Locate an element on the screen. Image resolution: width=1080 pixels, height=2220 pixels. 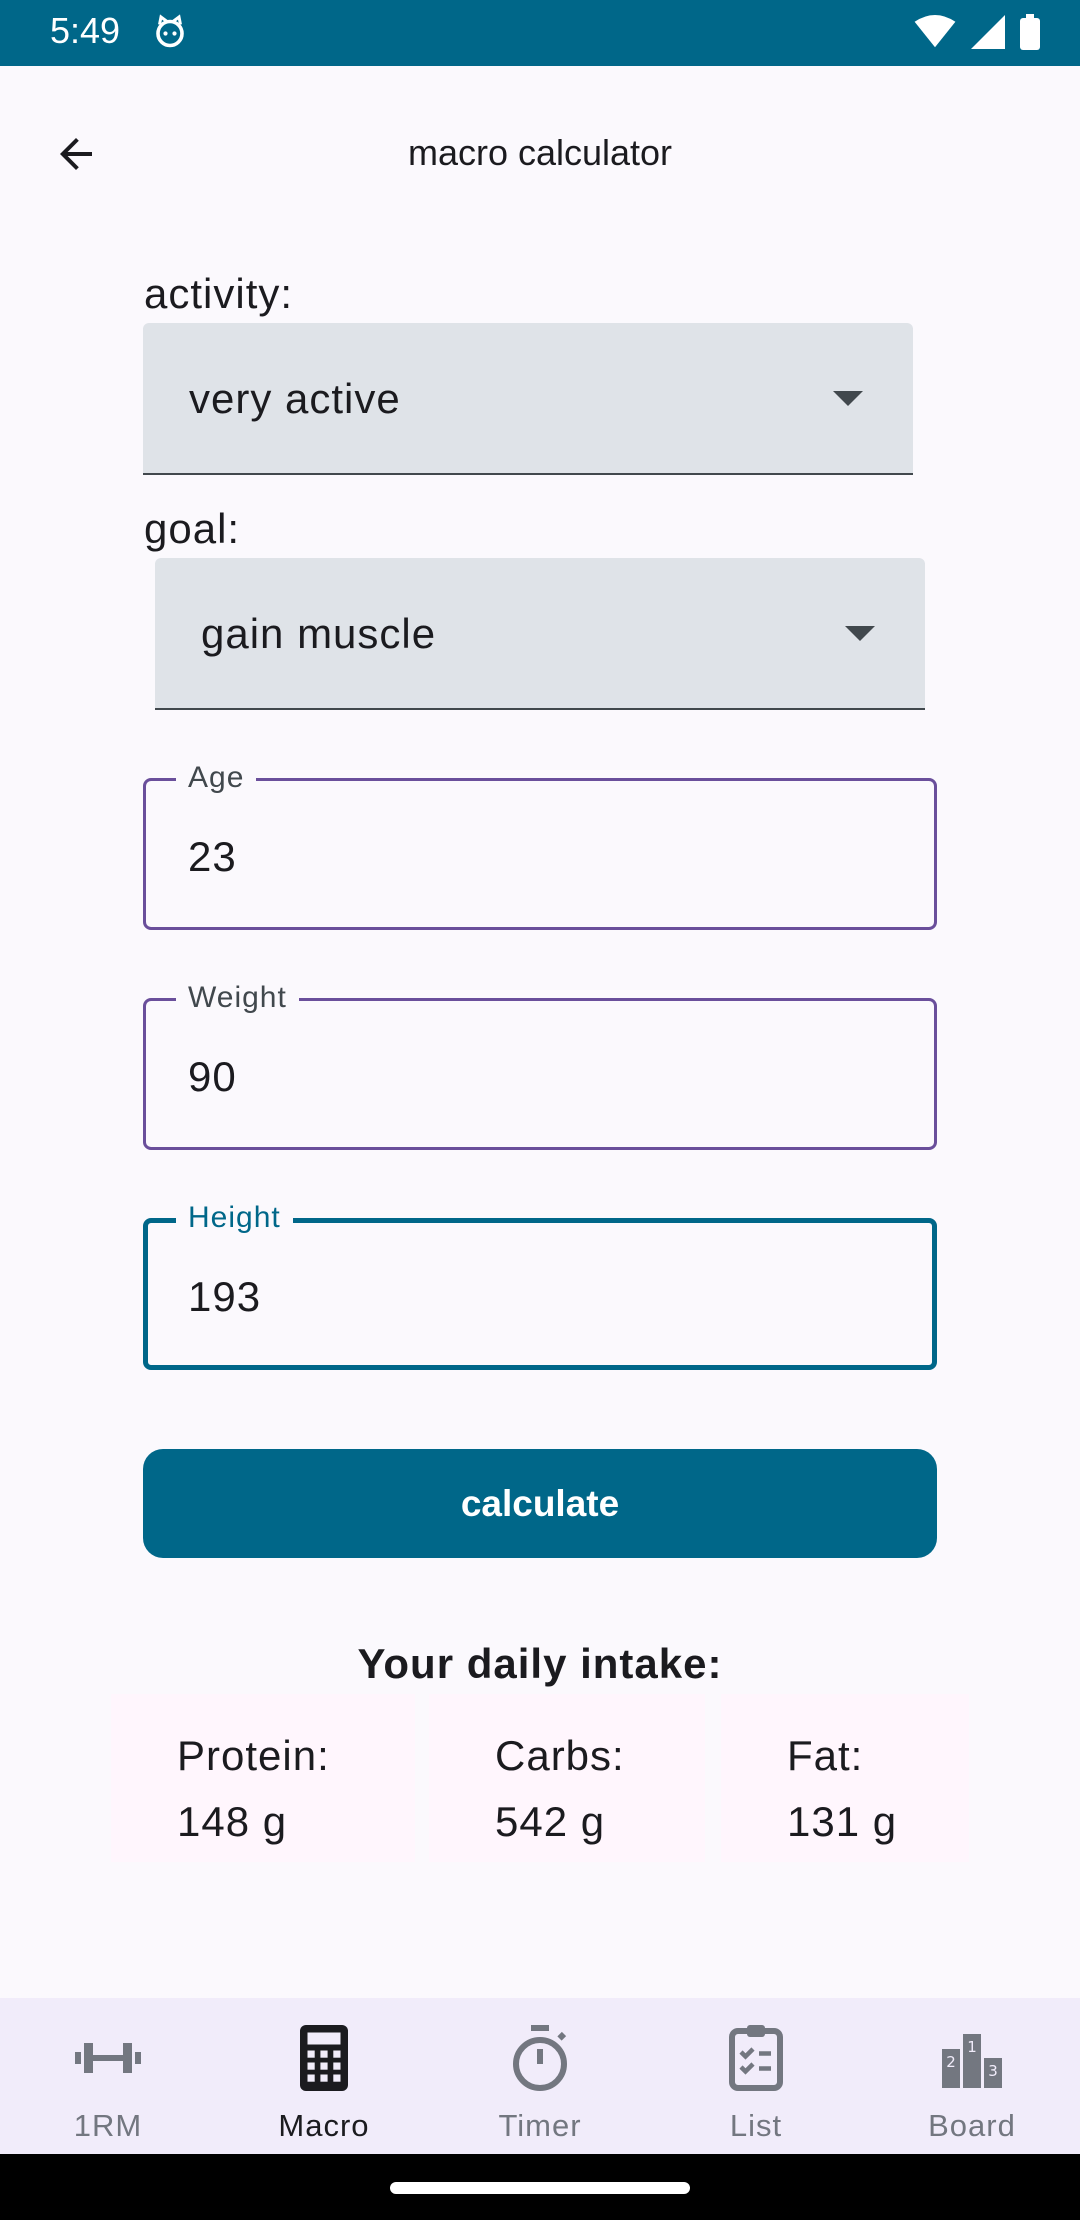
page-title: macro calculator is located at coordinates (540, 152).